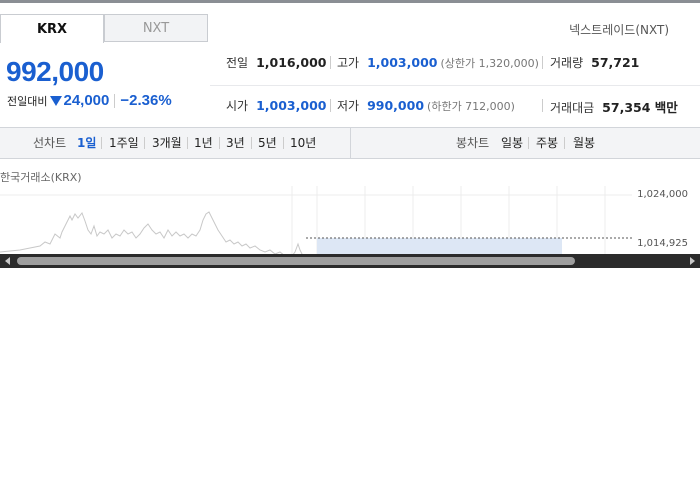  Describe the element at coordinates (426, 105) in the screenshot. I see `stat-low: 저가 990,000 (하한가 712,000)` at that location.